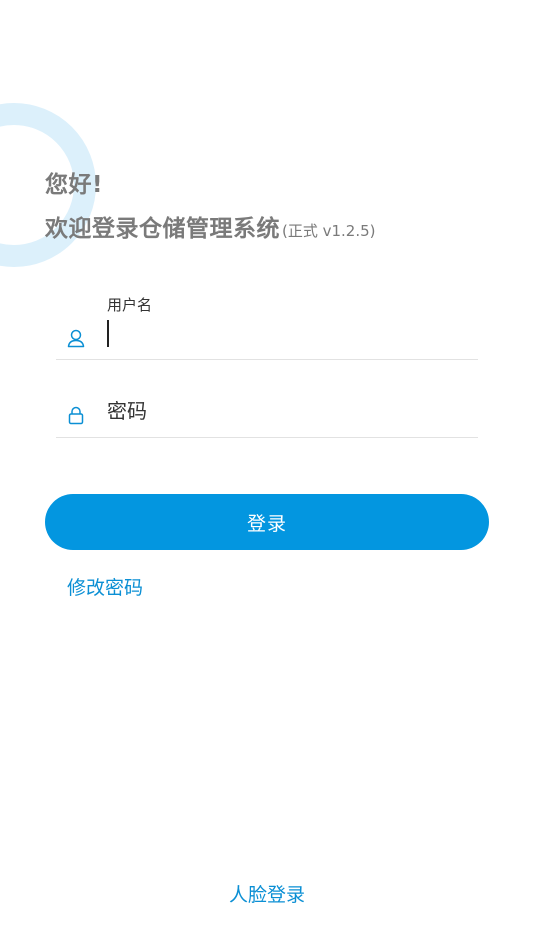  What do you see at coordinates (76, 338) in the screenshot?
I see `user-icon` at bounding box center [76, 338].